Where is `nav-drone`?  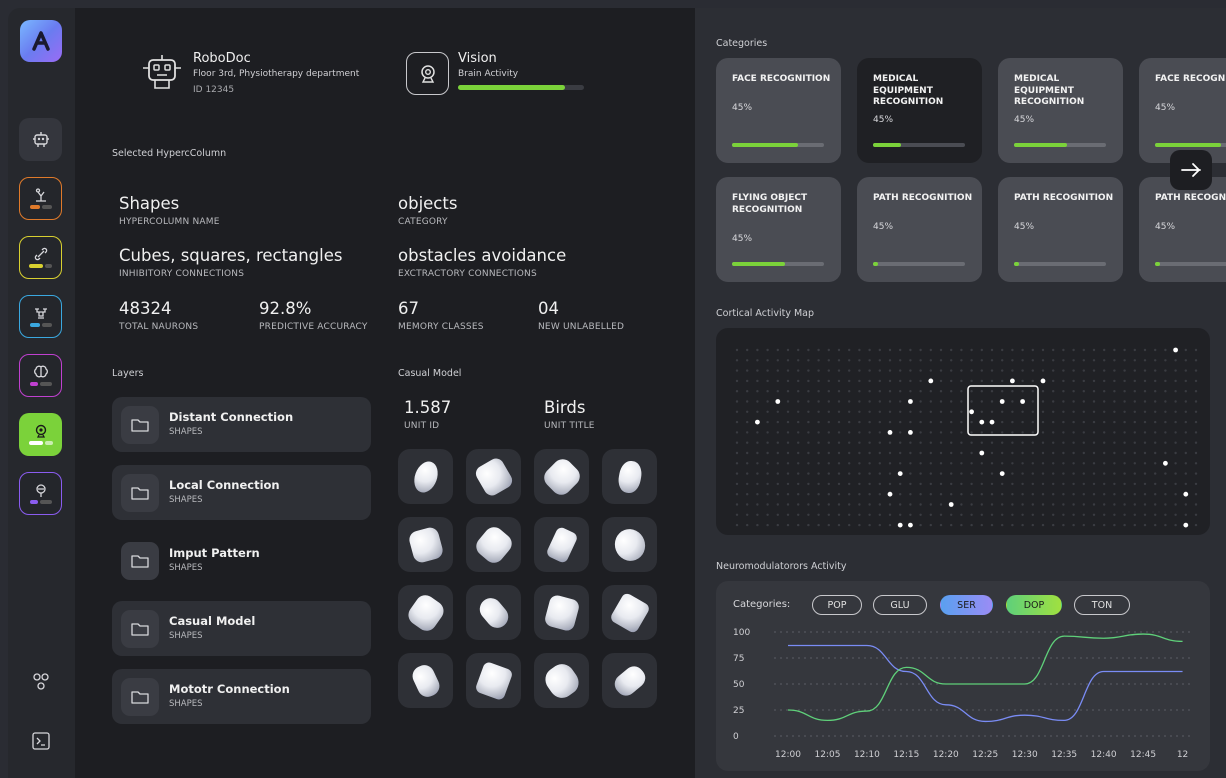
nav-drone is located at coordinates (40, 316).